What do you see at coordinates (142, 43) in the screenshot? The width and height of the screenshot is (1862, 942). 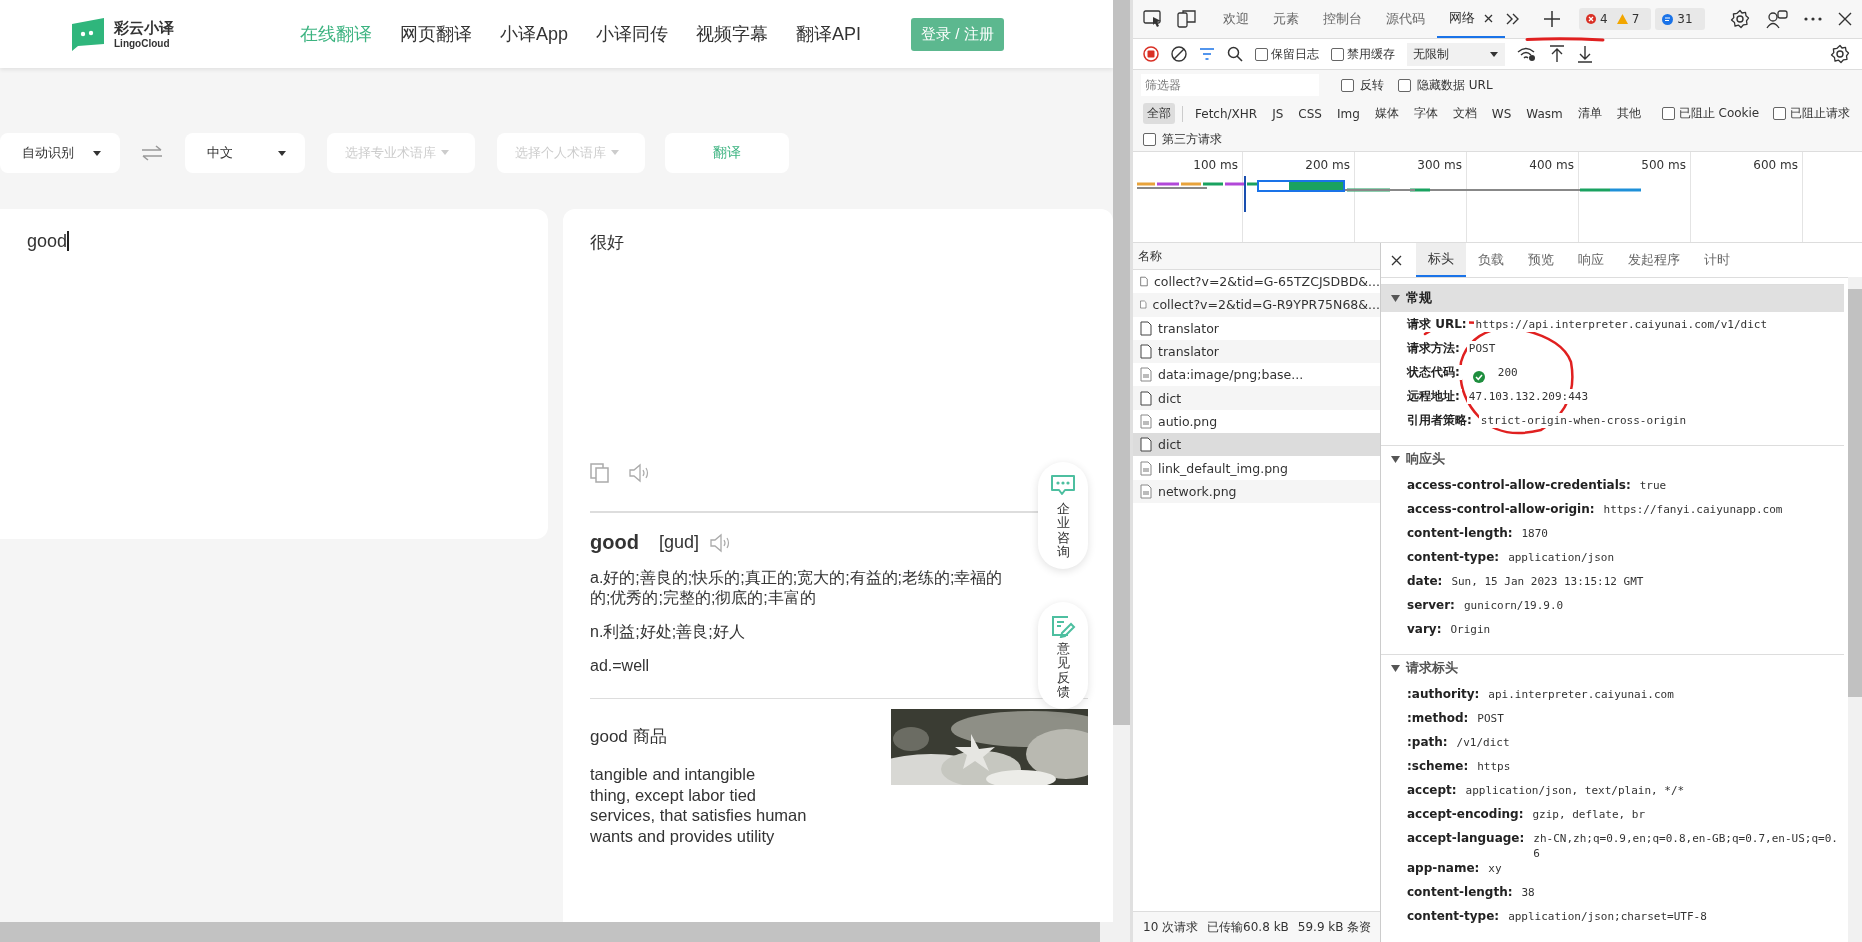 I see `logo-subtitle: LingoCloud` at bounding box center [142, 43].